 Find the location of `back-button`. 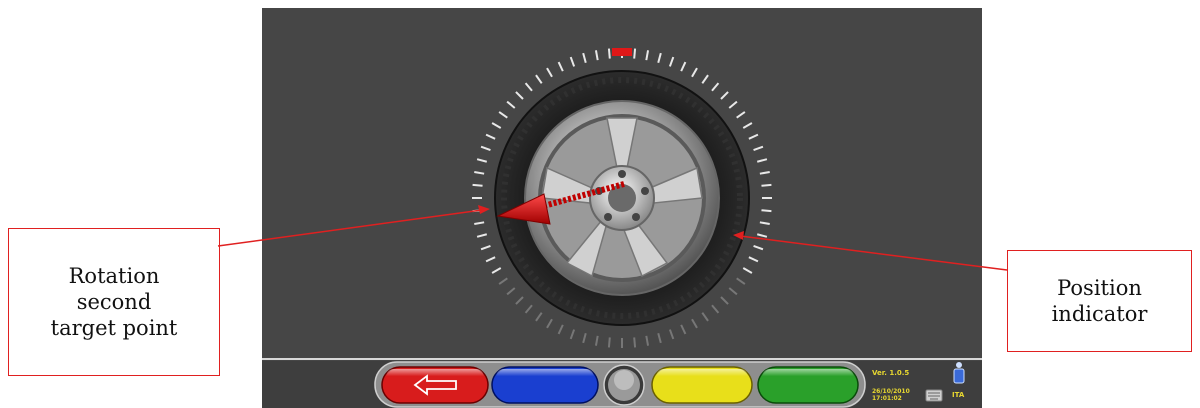

back-button is located at coordinates (435, 385).